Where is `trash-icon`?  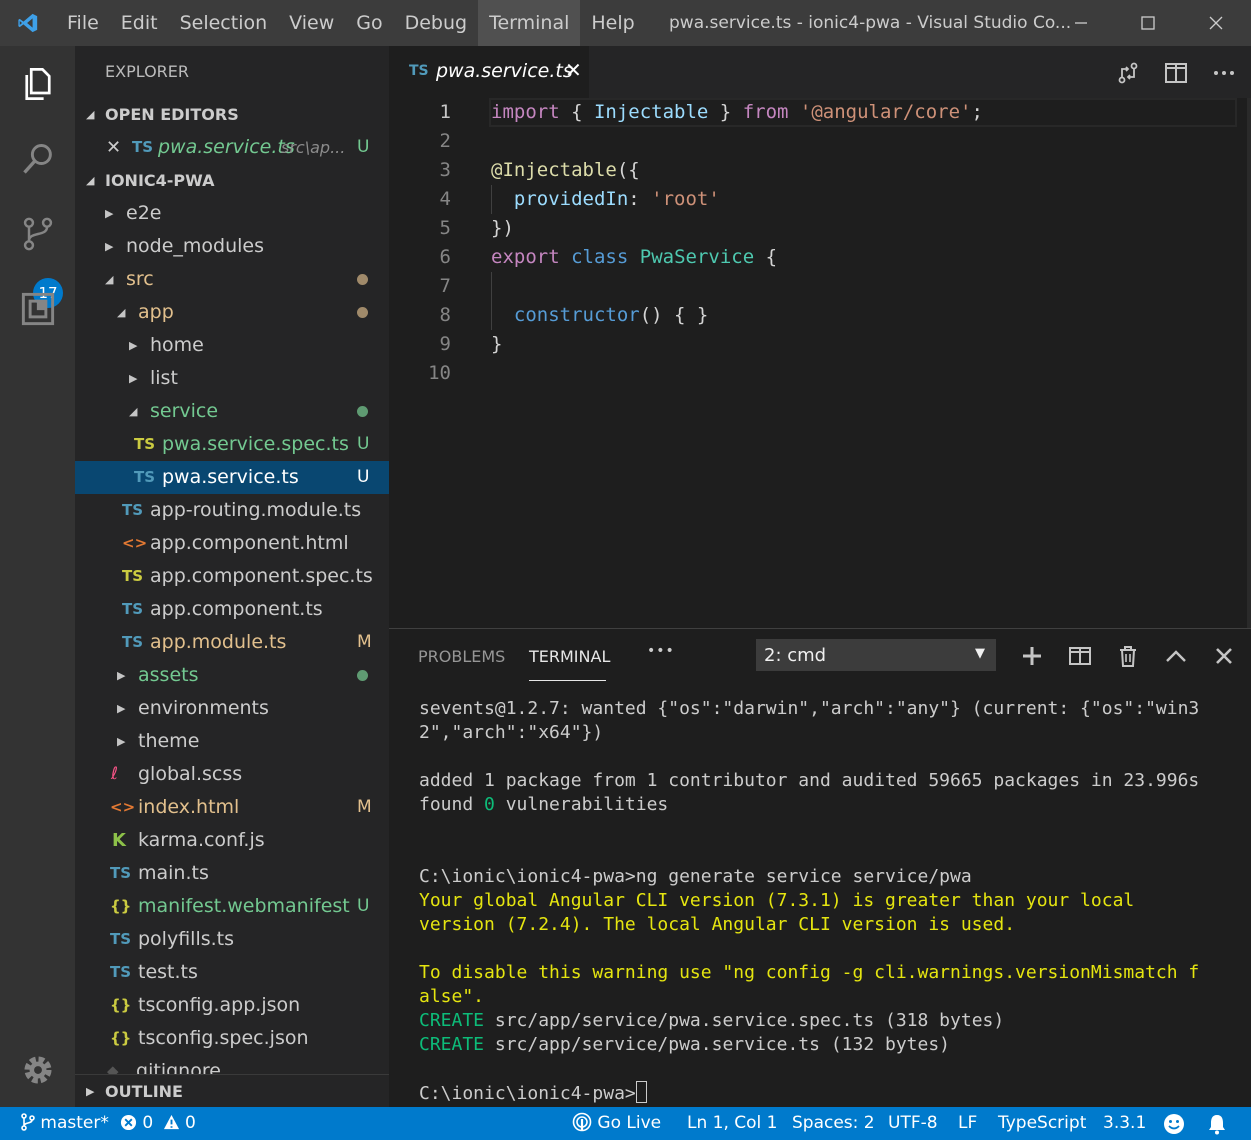 trash-icon is located at coordinates (1128, 656).